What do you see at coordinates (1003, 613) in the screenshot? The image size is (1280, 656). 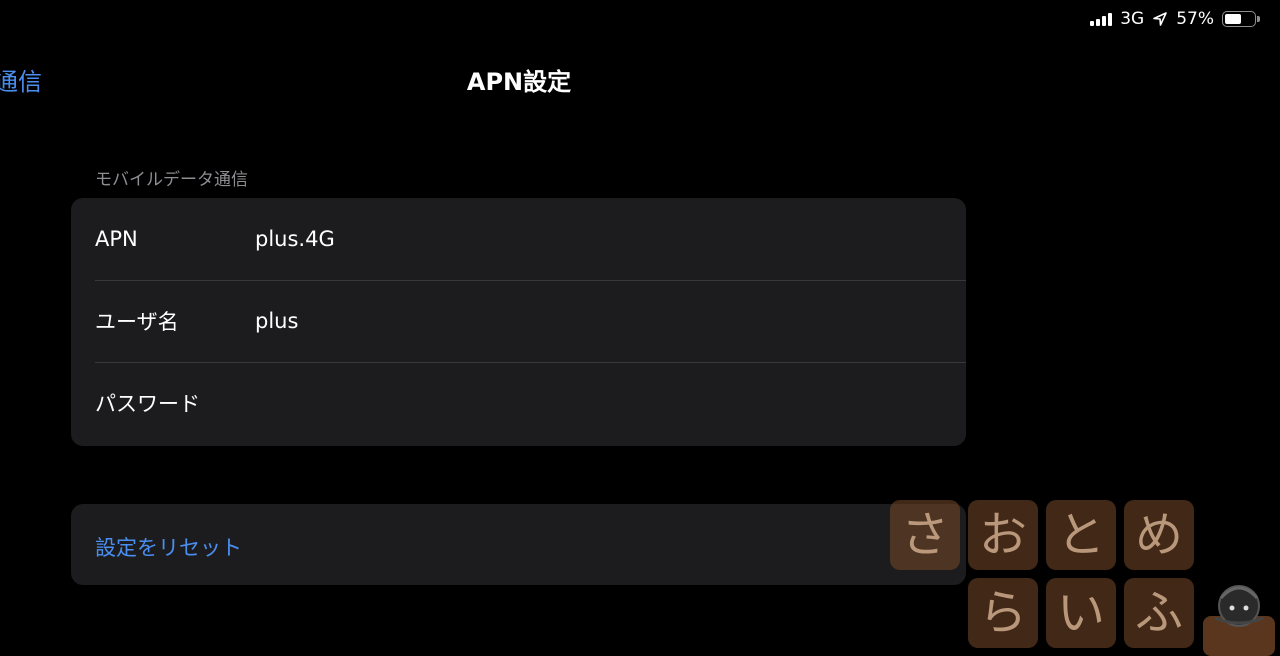 I see `watermark-char: ら` at bounding box center [1003, 613].